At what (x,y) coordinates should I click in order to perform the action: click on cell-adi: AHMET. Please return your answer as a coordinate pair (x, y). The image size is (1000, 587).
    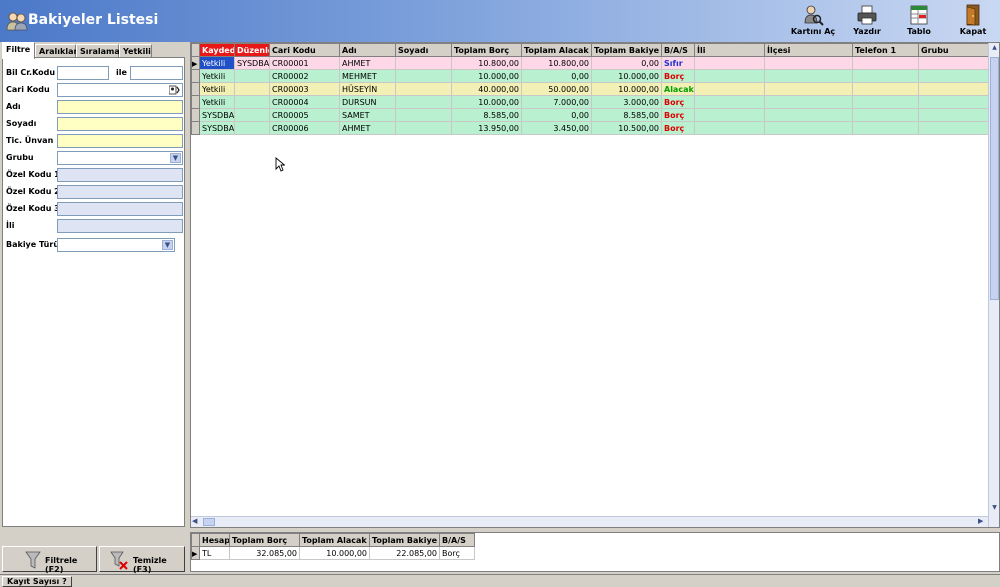
    Looking at the image, I should click on (367, 63).